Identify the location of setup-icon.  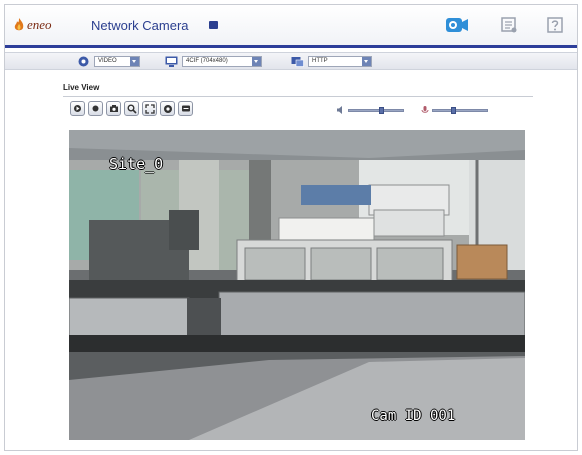
(509, 25).